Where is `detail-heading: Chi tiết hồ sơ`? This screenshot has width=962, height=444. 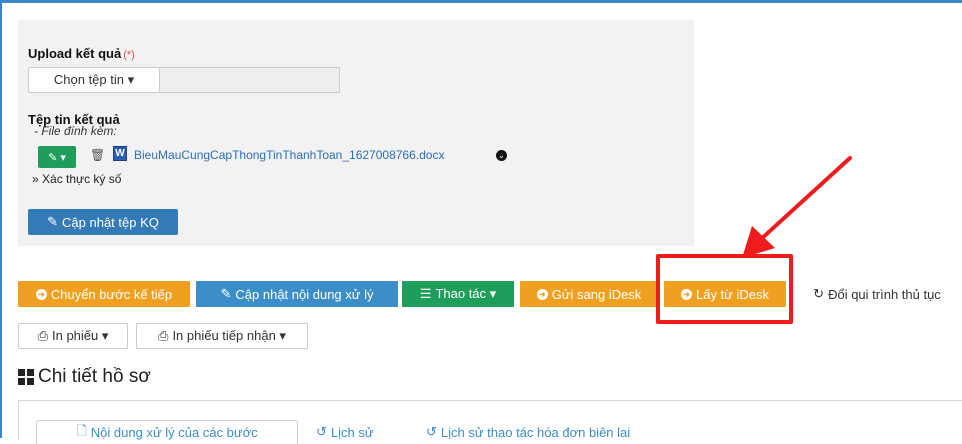
detail-heading: Chi tiết hồ sơ is located at coordinates (84, 377).